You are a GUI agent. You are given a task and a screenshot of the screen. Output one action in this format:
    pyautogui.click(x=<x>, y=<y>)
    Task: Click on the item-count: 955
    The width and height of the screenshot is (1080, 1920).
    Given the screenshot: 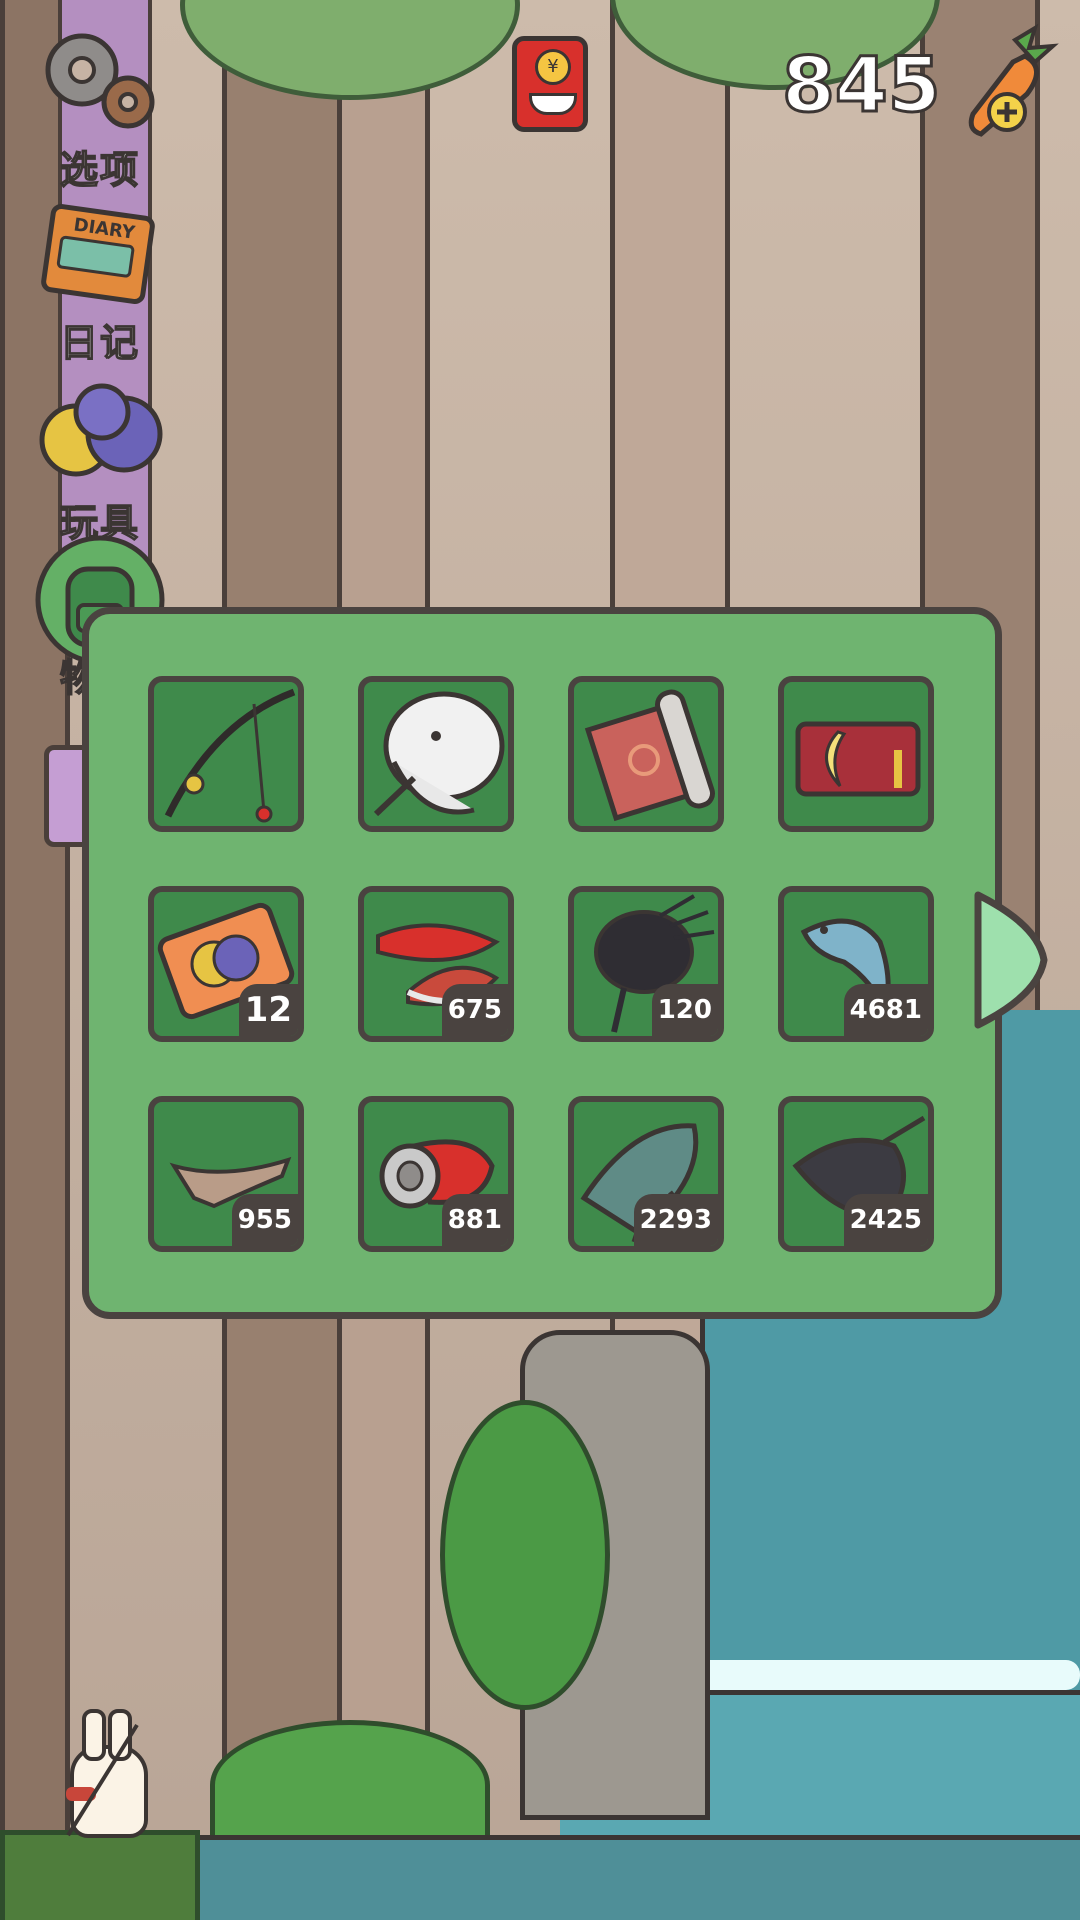 What is the action you would take?
    pyautogui.click(x=264, y=1220)
    